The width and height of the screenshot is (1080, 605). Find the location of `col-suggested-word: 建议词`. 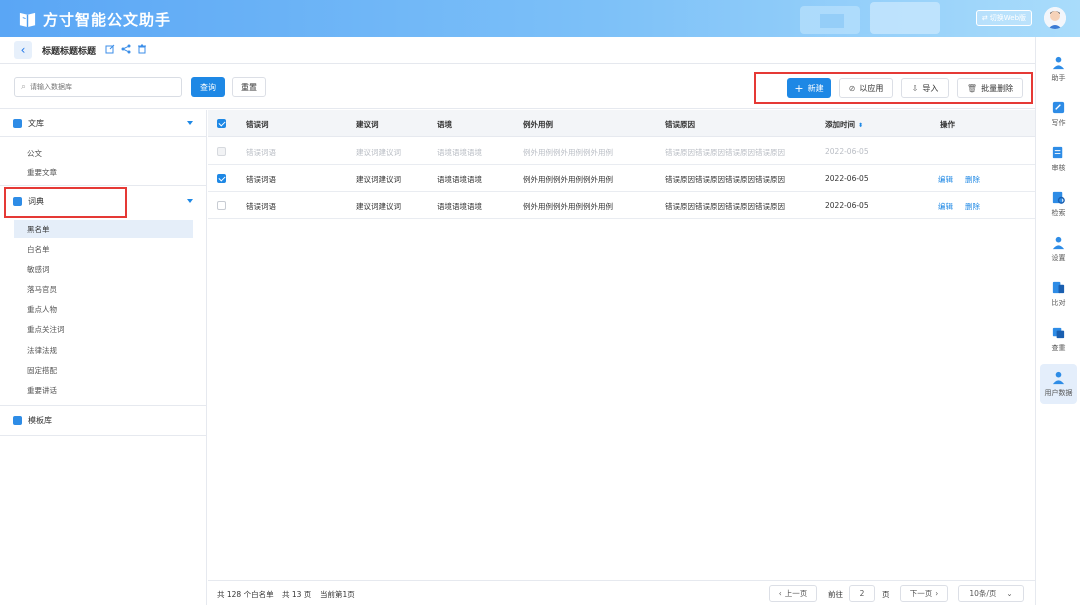

col-suggested-word: 建议词 is located at coordinates (367, 124).